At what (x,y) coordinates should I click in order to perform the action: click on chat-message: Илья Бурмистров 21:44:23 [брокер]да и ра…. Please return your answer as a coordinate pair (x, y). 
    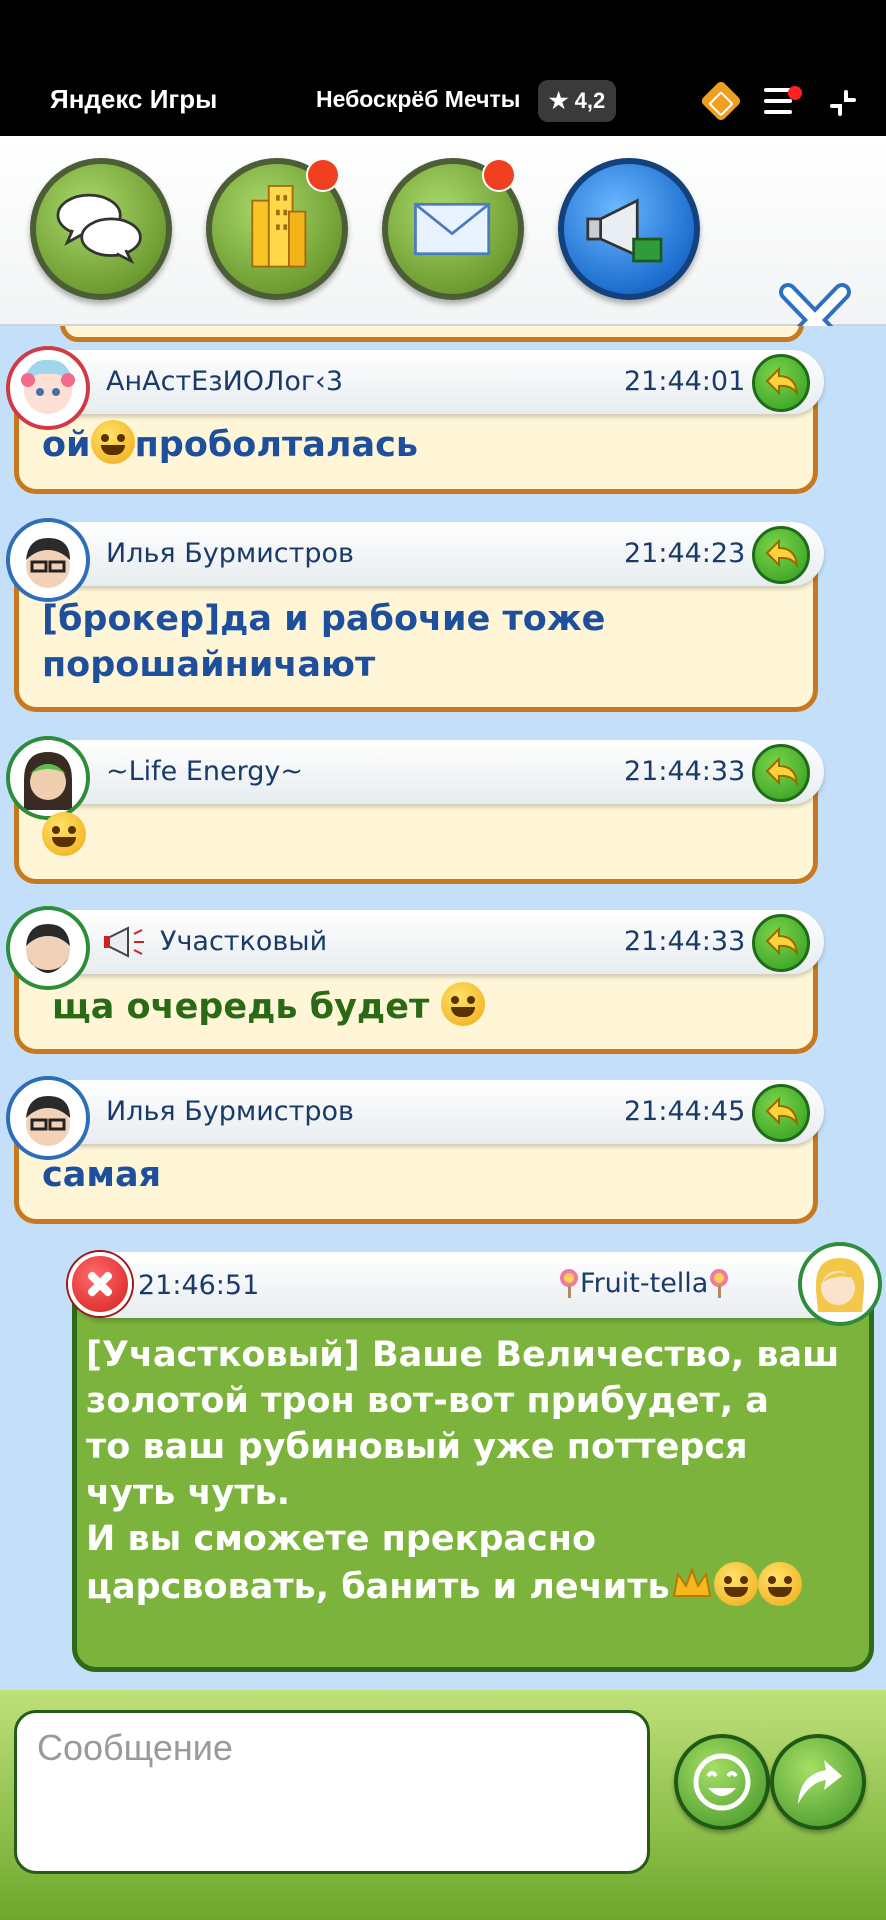
    Looking at the image, I should click on (415, 620).